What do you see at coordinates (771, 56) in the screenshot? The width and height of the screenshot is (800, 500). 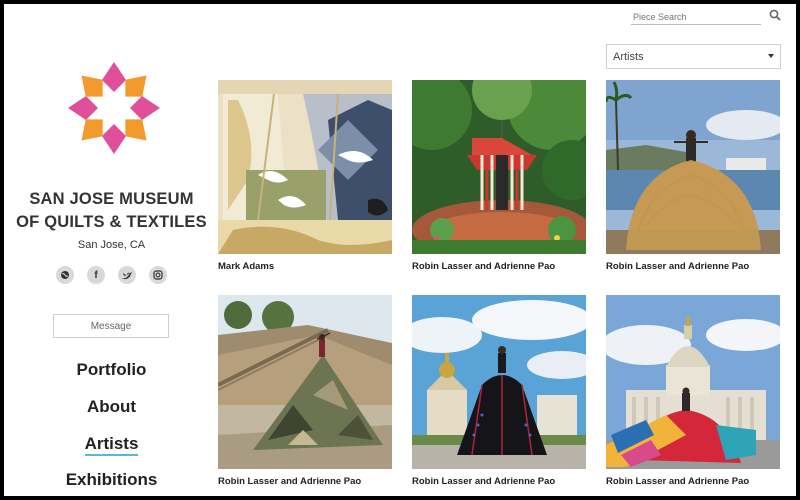 I see `chevron-down-icon` at bounding box center [771, 56].